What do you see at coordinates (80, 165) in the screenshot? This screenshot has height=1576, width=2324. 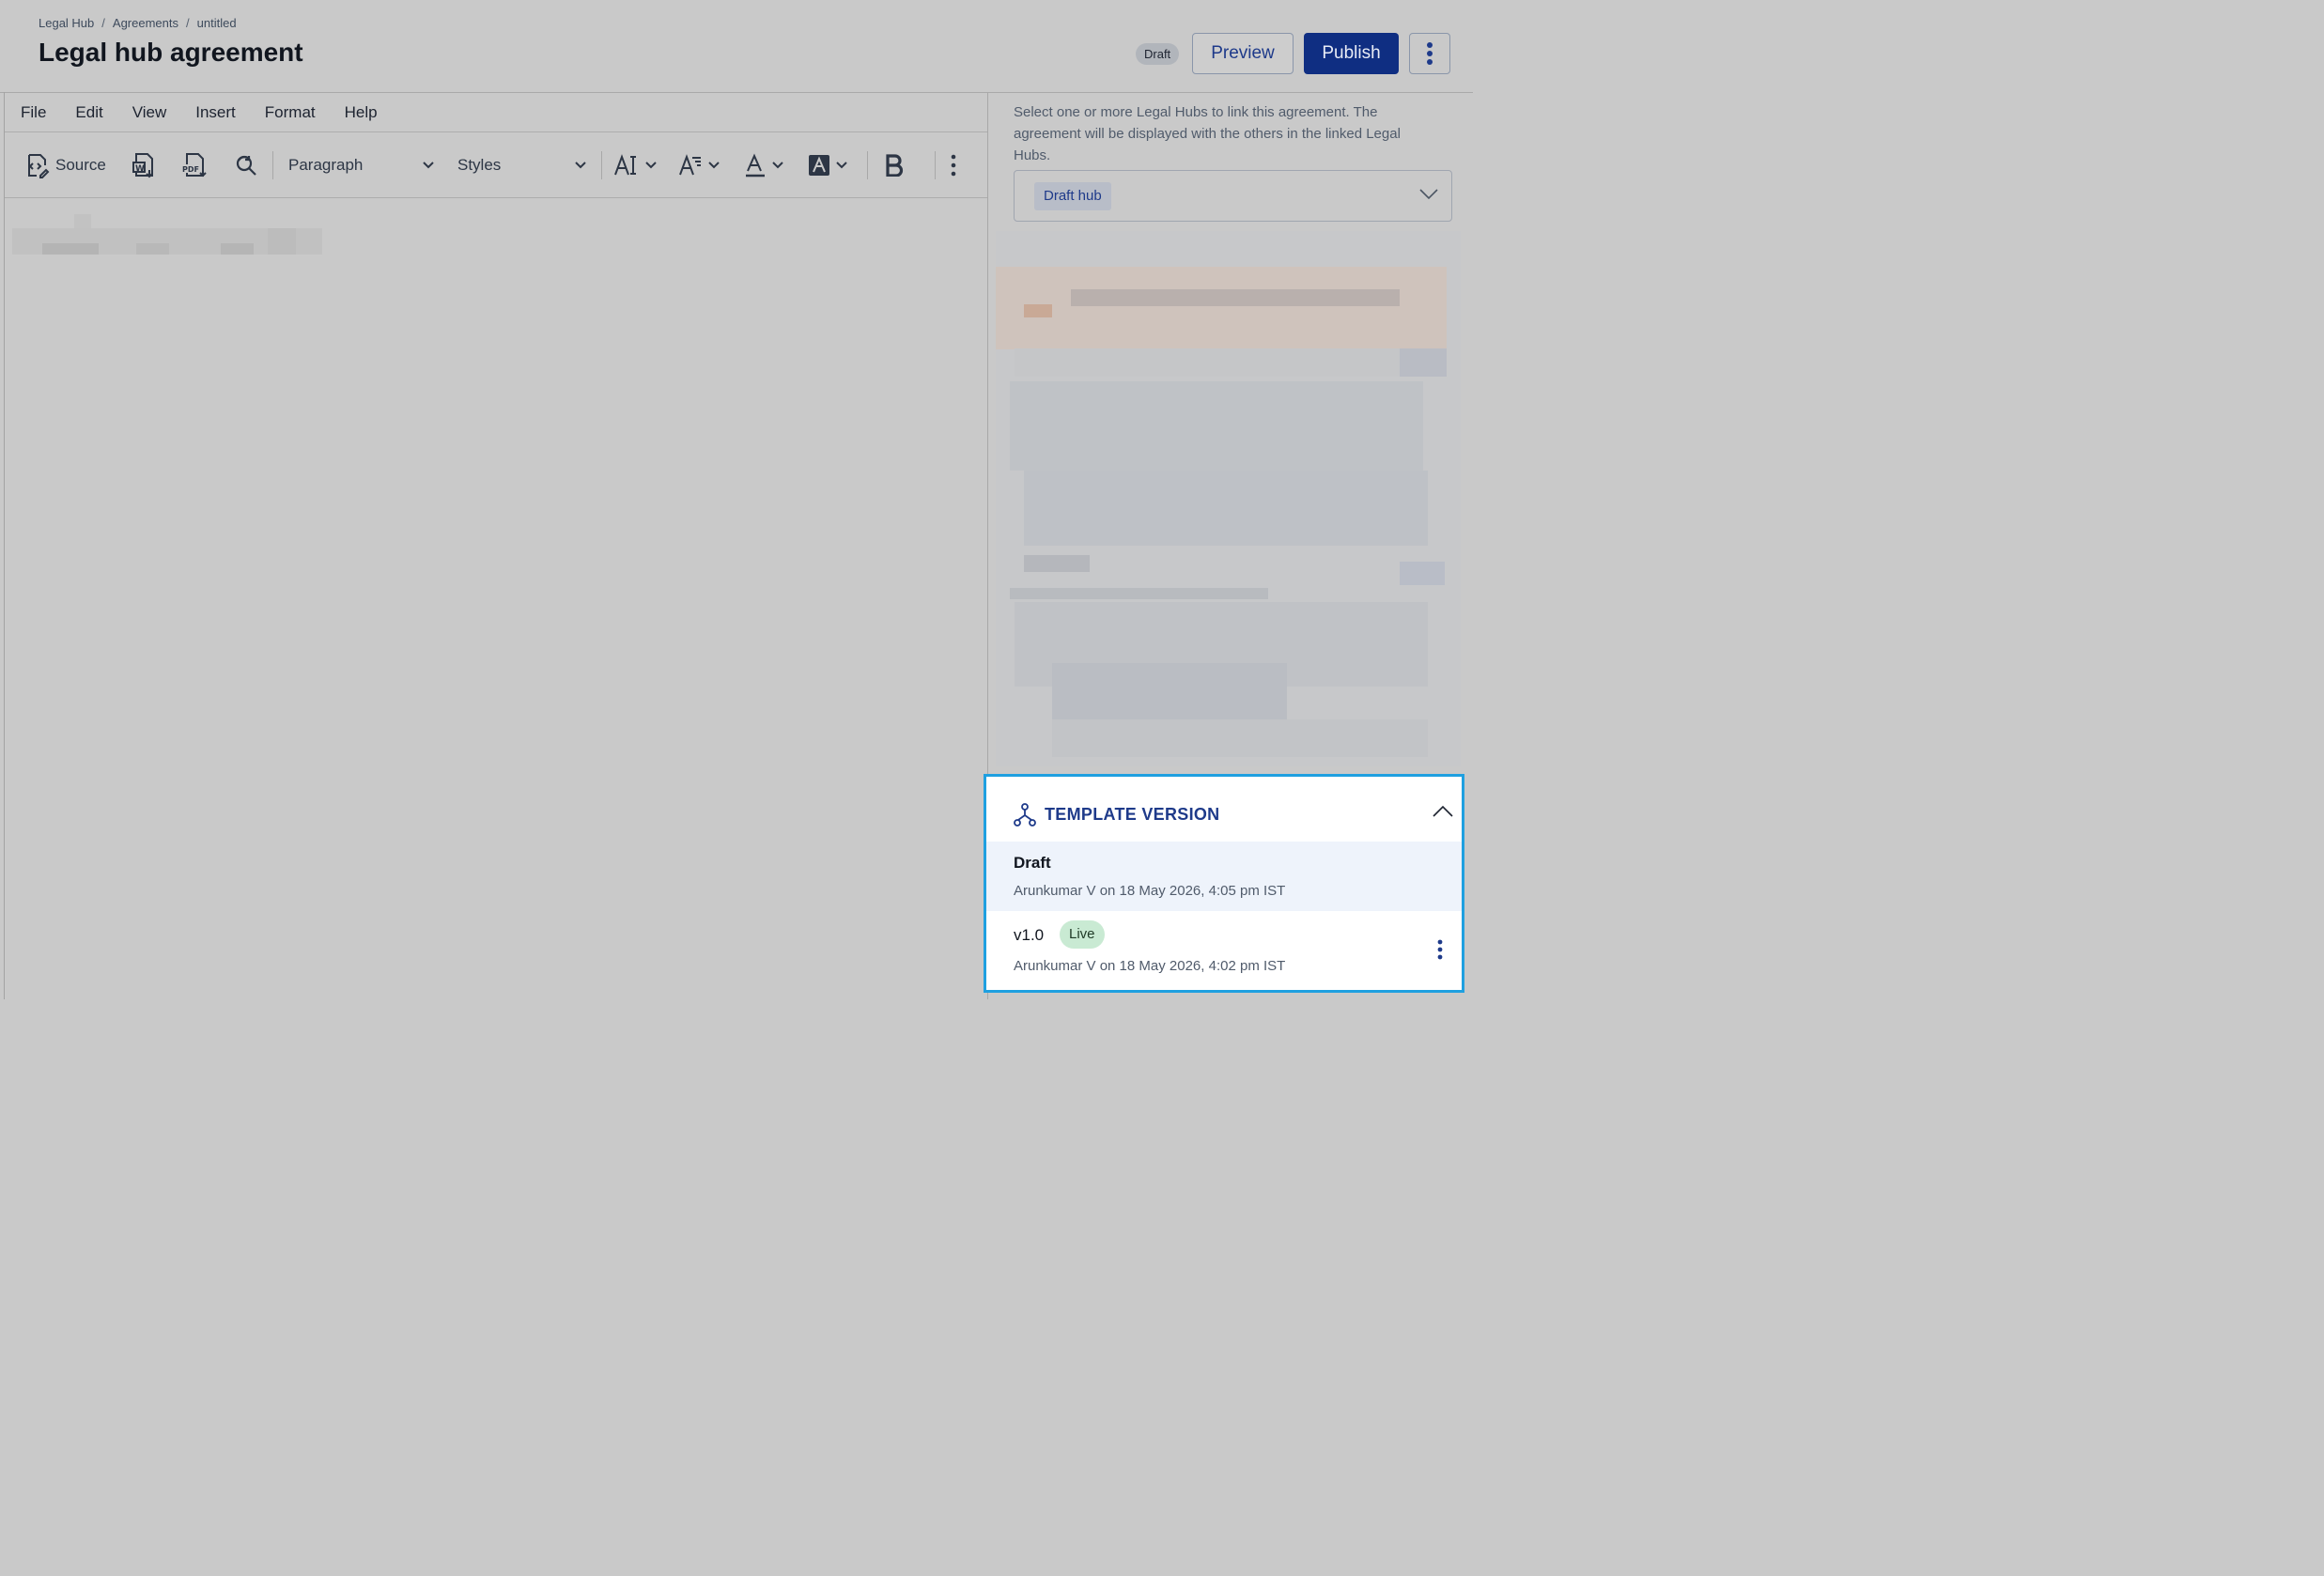 I see `source-label: Source` at bounding box center [80, 165].